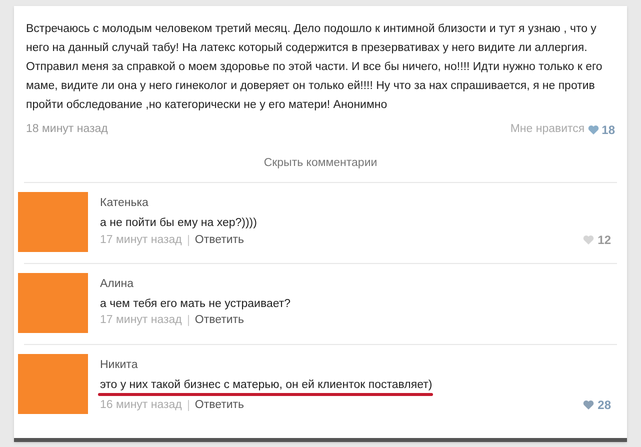 Image resolution: width=641 pixels, height=447 pixels. What do you see at coordinates (608, 130) in the screenshot?
I see `like-count: 18` at bounding box center [608, 130].